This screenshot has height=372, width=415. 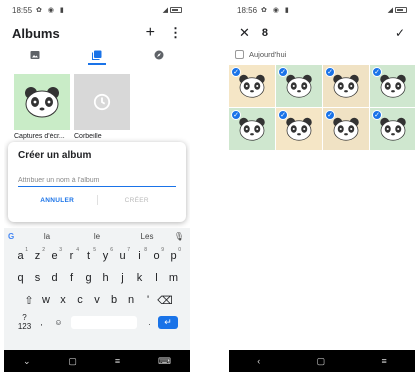 I want to click on tab-albums, so click(x=97, y=55).